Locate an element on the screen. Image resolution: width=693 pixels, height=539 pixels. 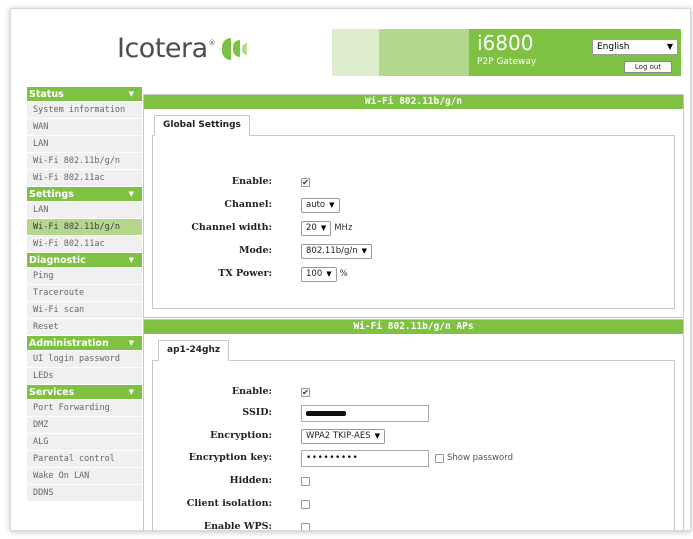
password-dots: ••••••••• is located at coordinates (332, 458).